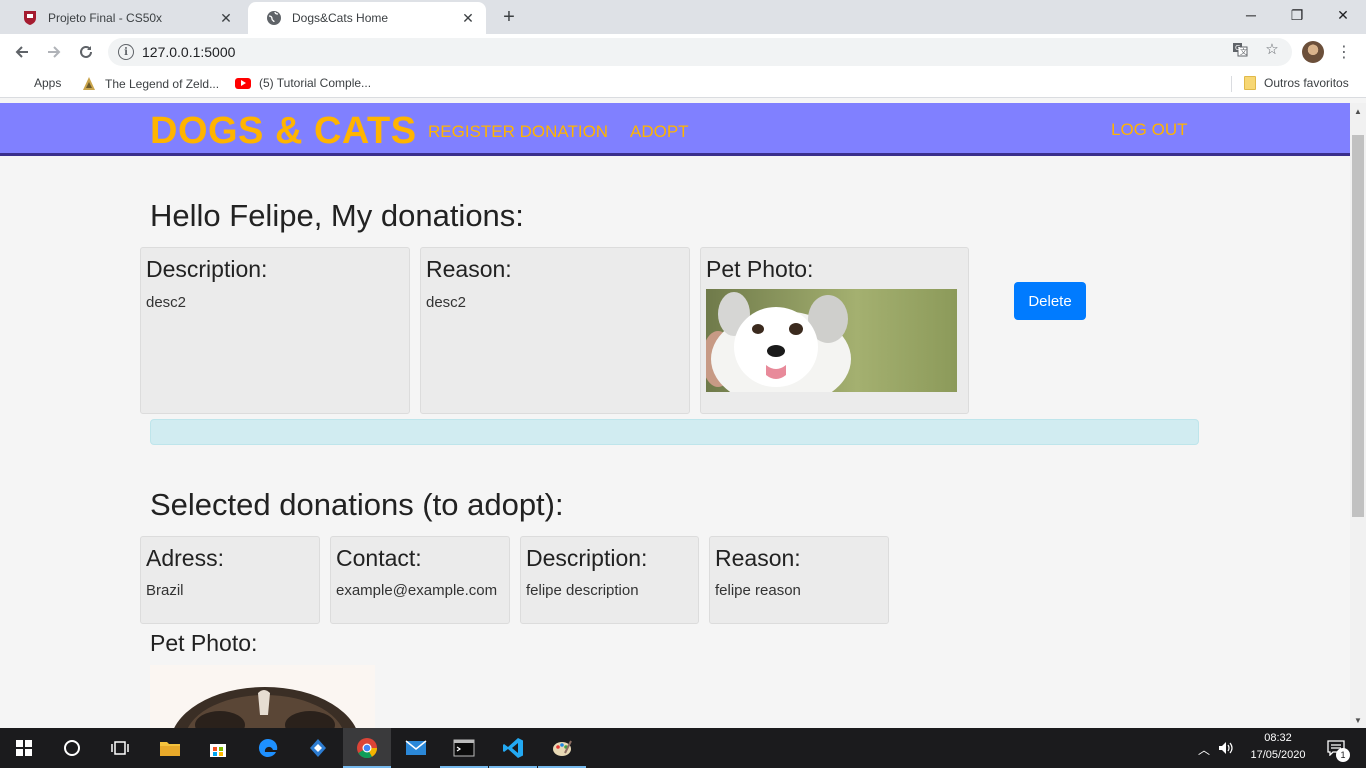 This screenshot has width=1366, height=768. What do you see at coordinates (464, 748) in the screenshot?
I see `terminal-icon` at bounding box center [464, 748].